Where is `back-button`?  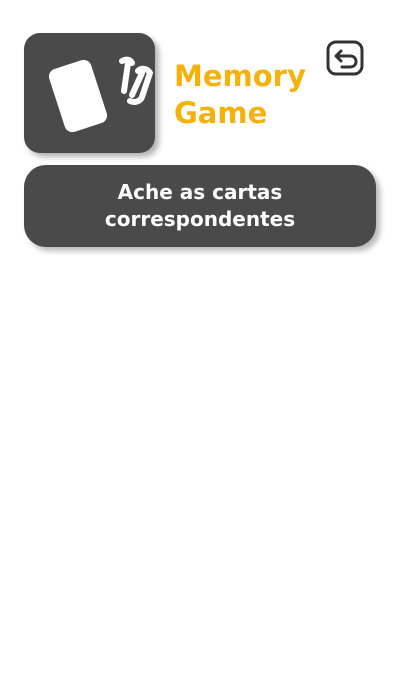 back-button is located at coordinates (345, 58).